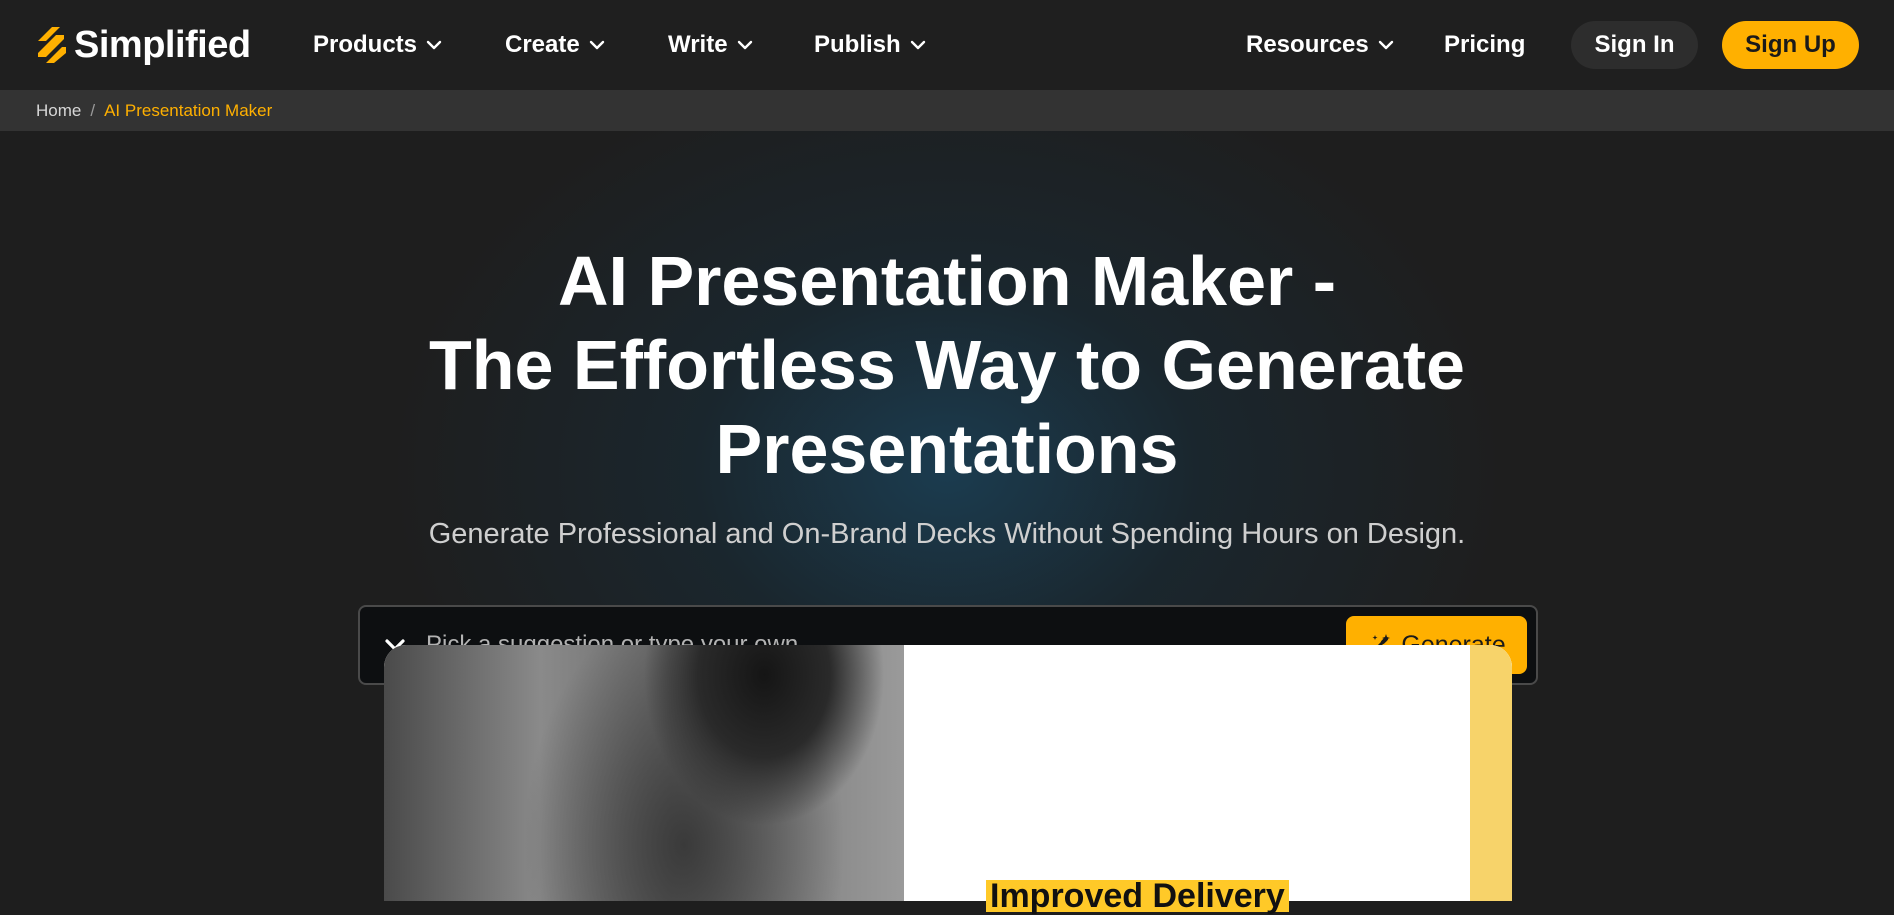  I want to click on nav-resources: Resources, so click(1320, 45).